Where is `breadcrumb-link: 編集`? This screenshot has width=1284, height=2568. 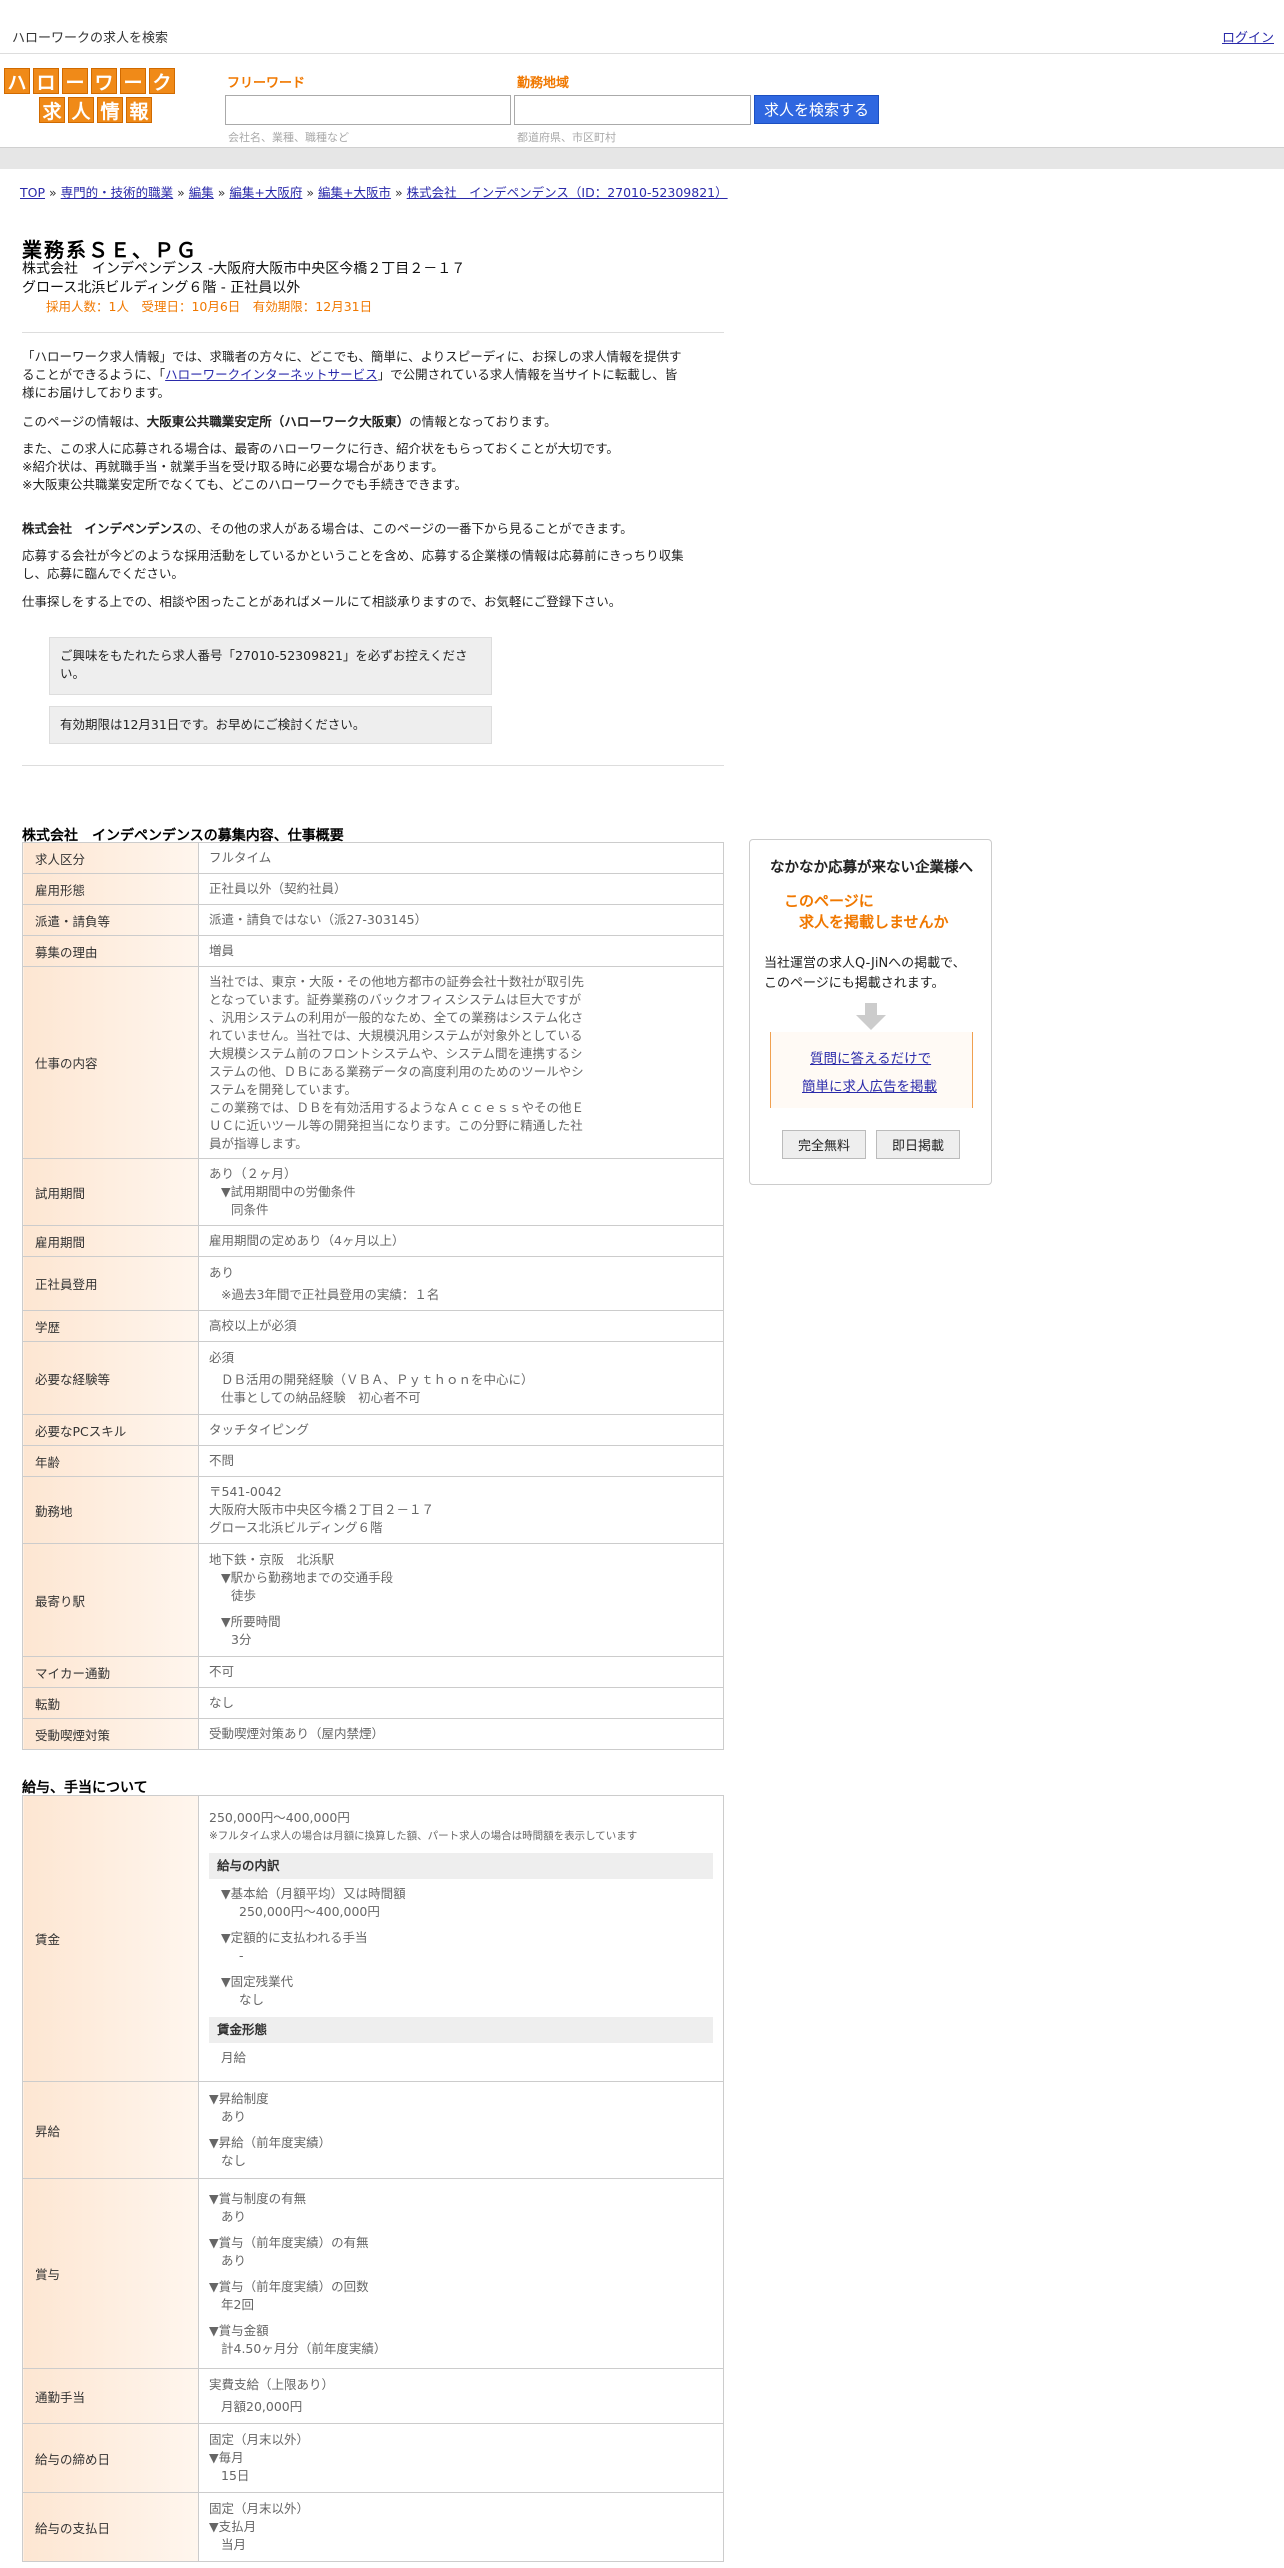
breadcrumb-link: 編集 is located at coordinates (201, 192).